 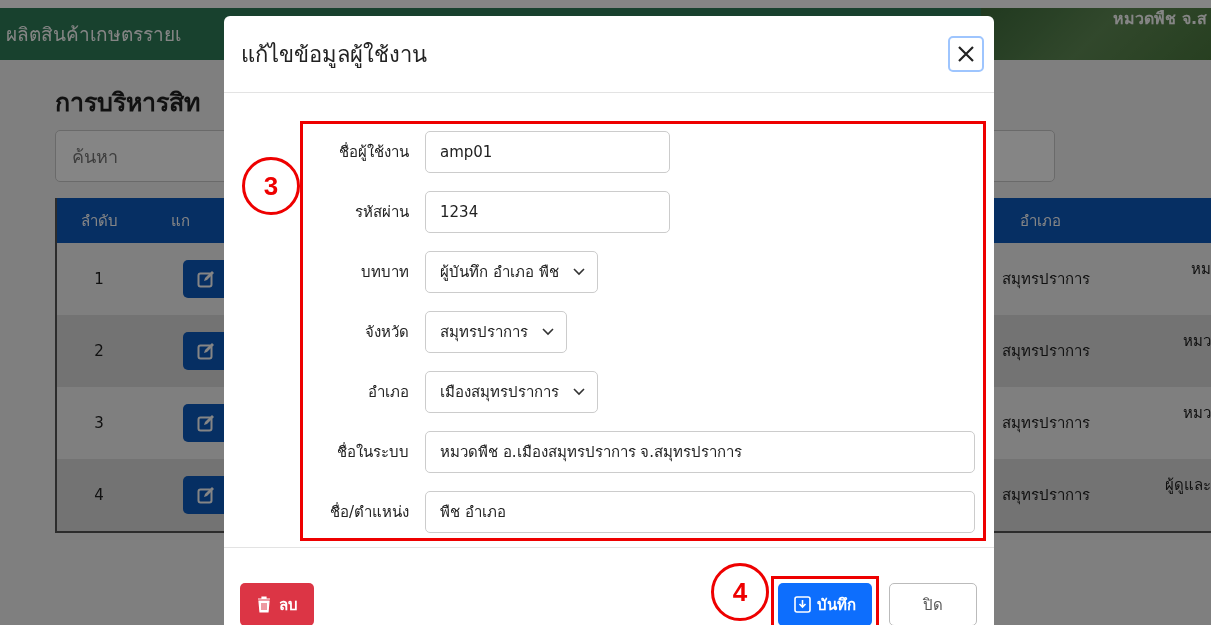 I want to click on close-icon, so click(x=966, y=54).